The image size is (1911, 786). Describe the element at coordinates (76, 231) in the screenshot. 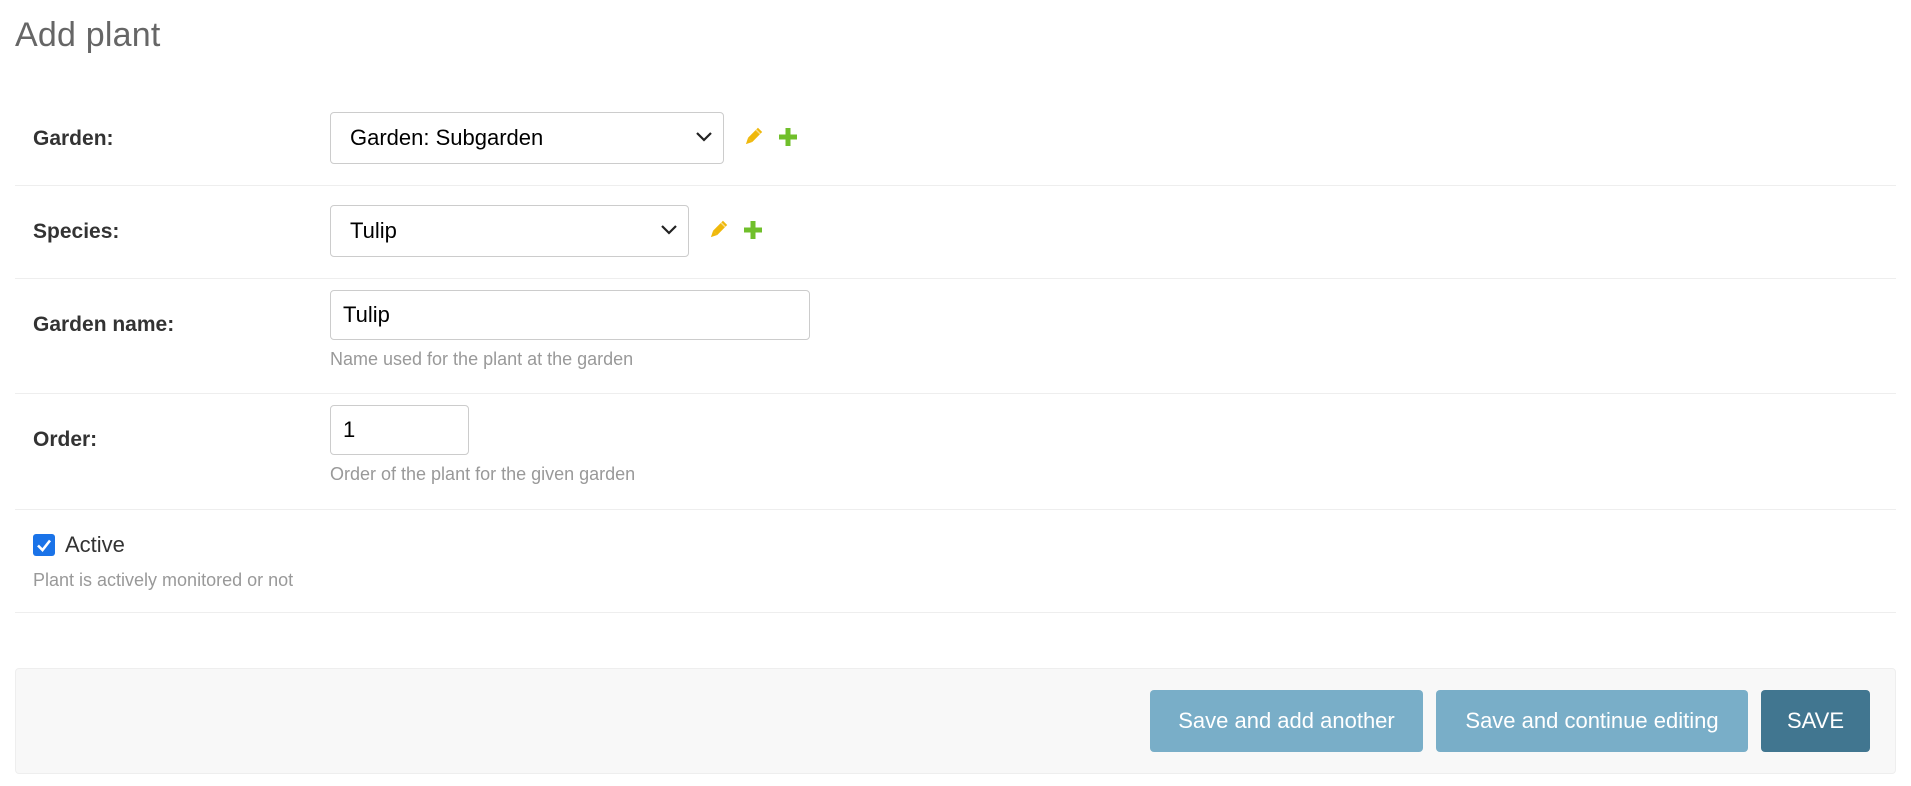

I see `species-label: Species:` at that location.